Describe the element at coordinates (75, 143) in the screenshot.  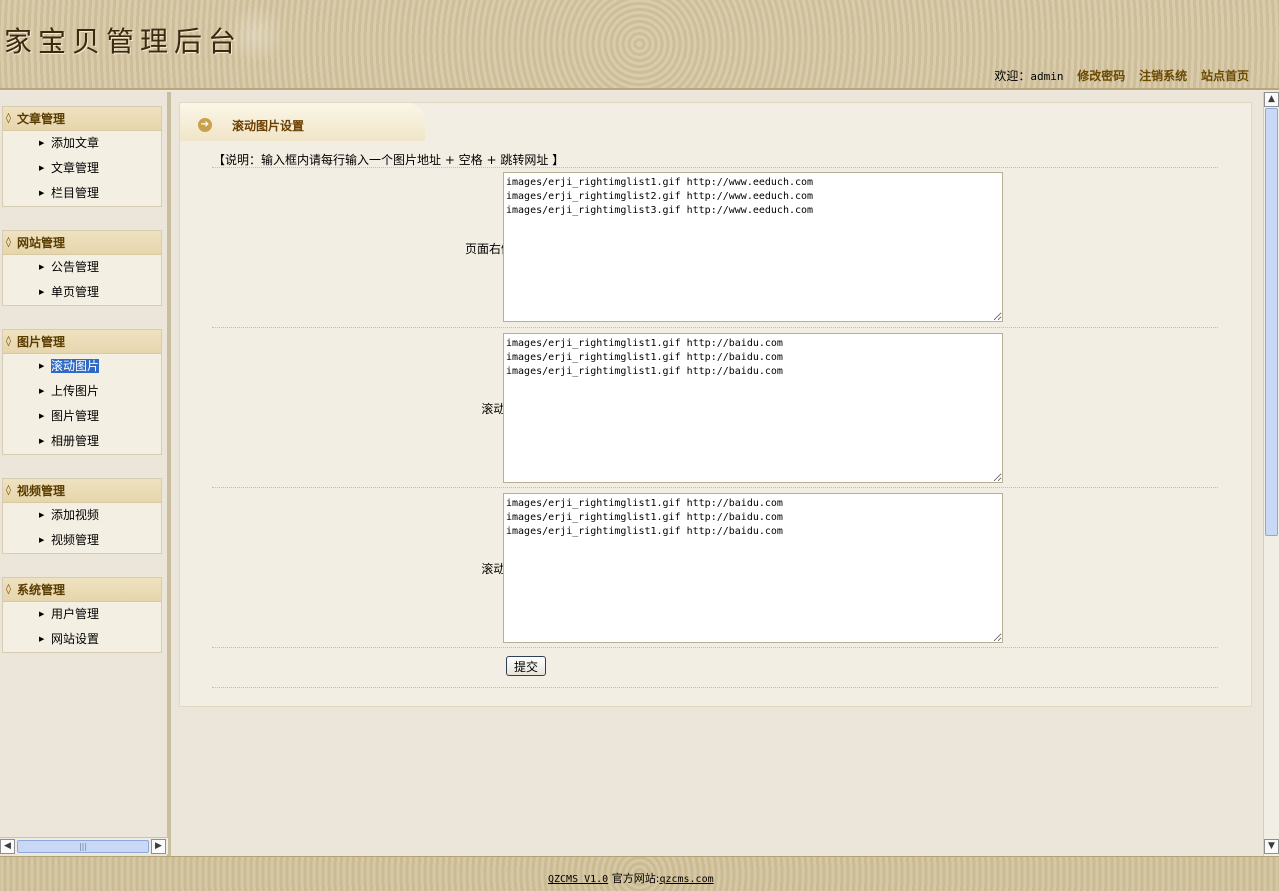
I see `sidebar-item-label: 添加文章` at that location.